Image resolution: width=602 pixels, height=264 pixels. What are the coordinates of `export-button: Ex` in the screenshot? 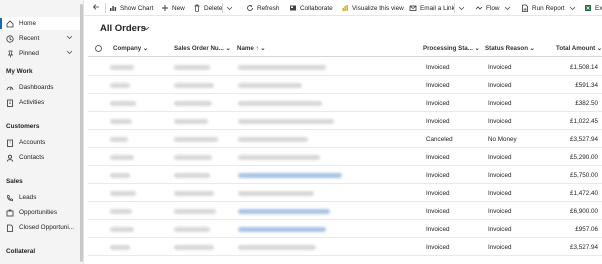 It's located at (593, 8).